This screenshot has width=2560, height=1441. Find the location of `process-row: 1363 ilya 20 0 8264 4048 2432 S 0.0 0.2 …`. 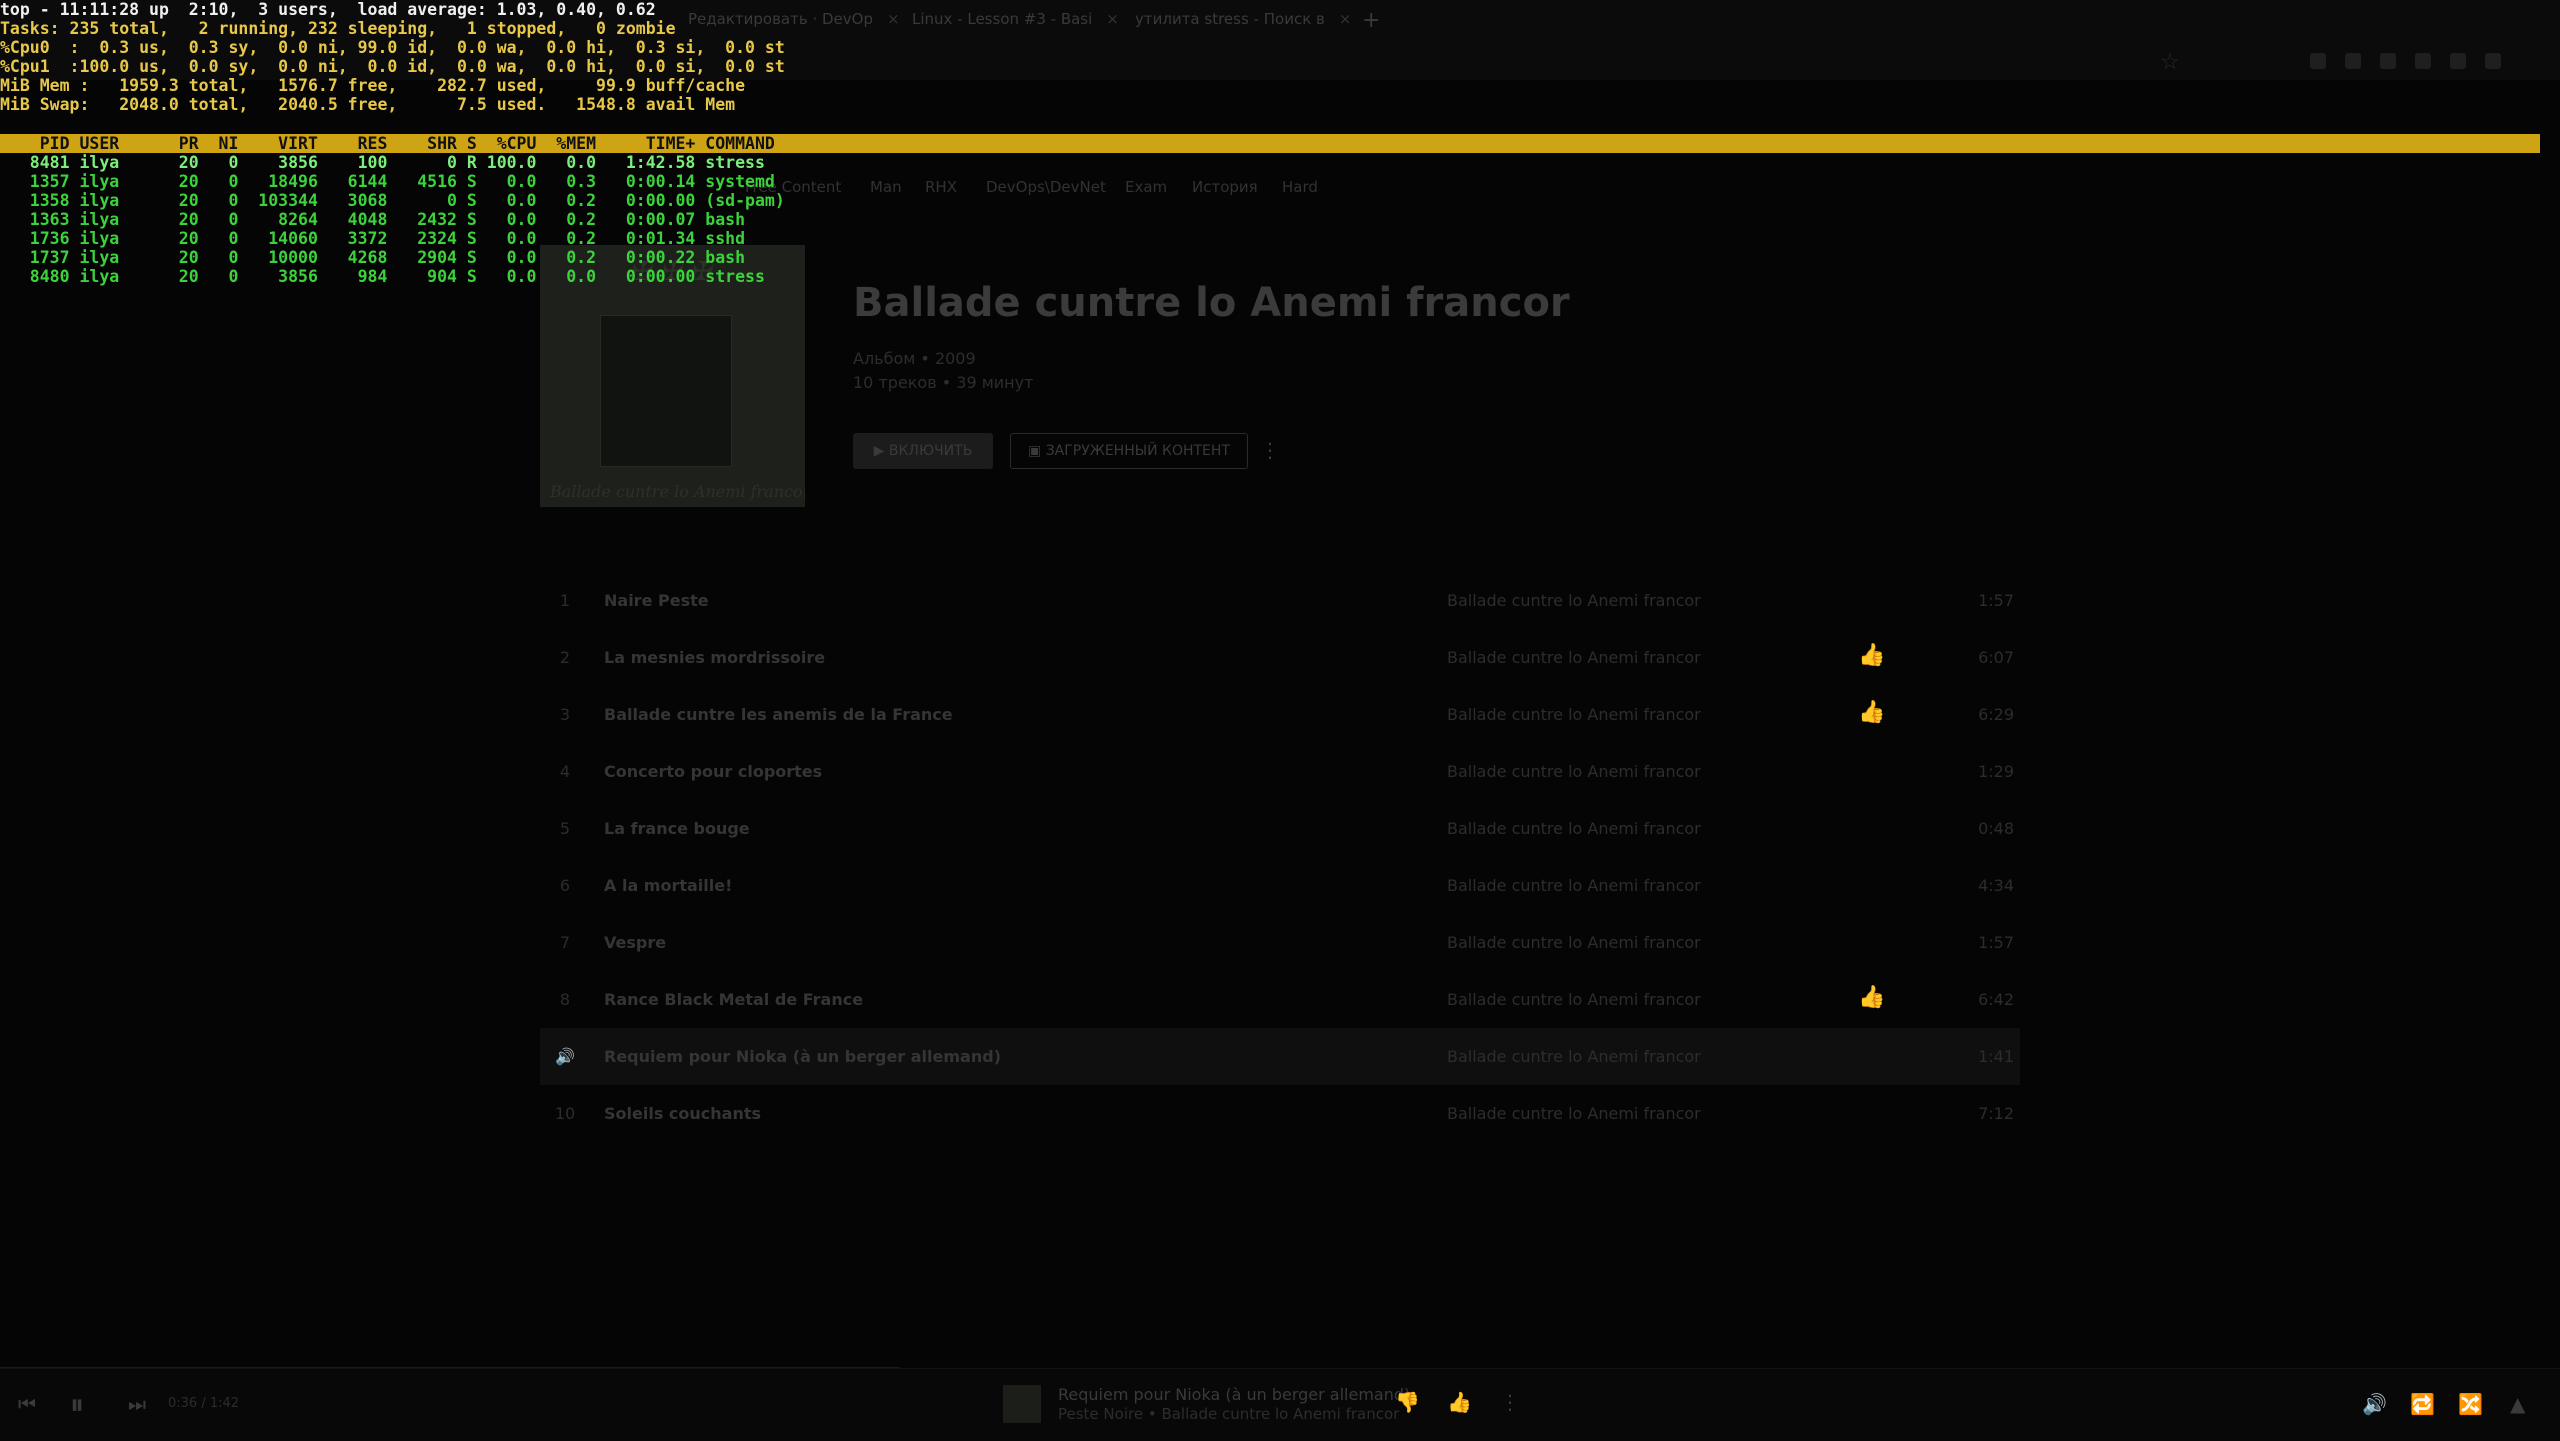

process-row: 1363 ilya 20 0 8264 4048 2432 S 0.0 0.2 … is located at coordinates (373, 219).